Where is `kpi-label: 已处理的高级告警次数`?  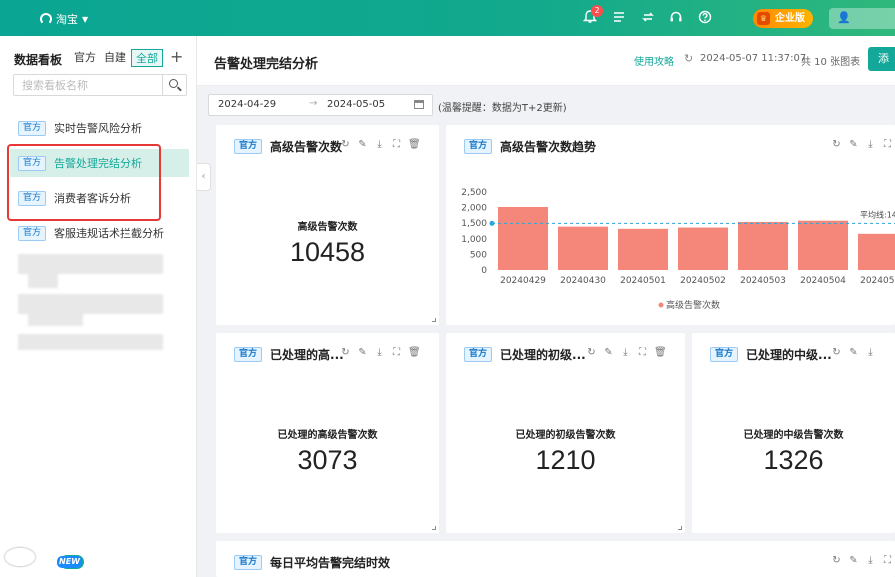
kpi-label: 已处理的高级告警次数 is located at coordinates (327, 435).